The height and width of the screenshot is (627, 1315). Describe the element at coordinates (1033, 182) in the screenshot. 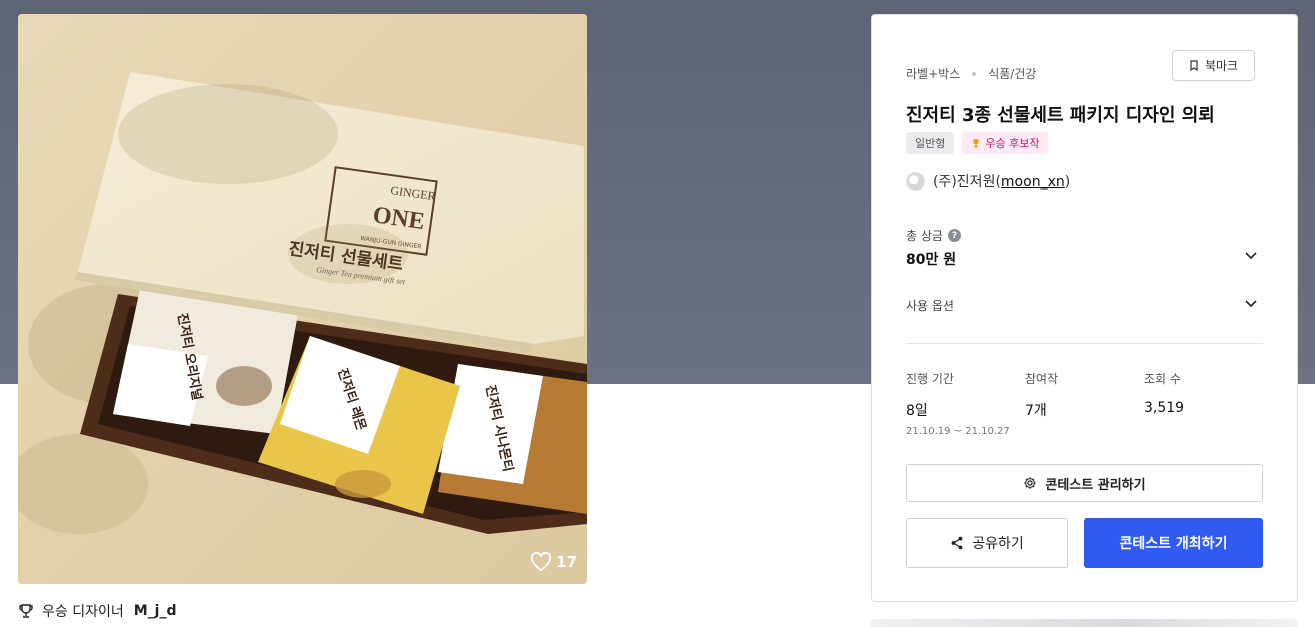

I see `host-id: moon_xn` at that location.